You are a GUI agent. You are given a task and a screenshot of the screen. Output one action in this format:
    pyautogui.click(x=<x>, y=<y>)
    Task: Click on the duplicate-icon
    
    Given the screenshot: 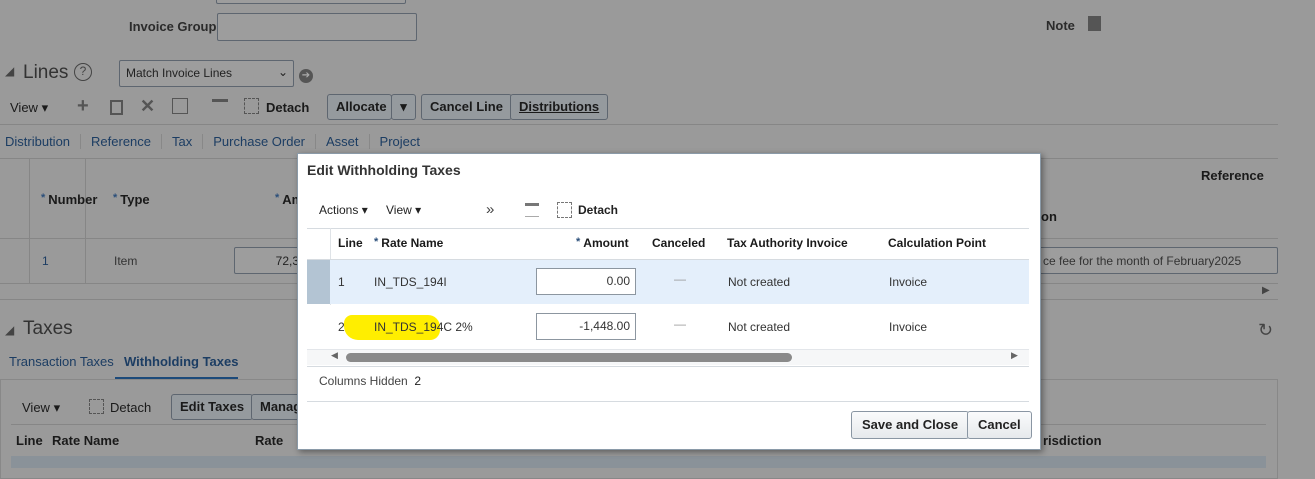 What is the action you would take?
    pyautogui.click(x=116, y=107)
    